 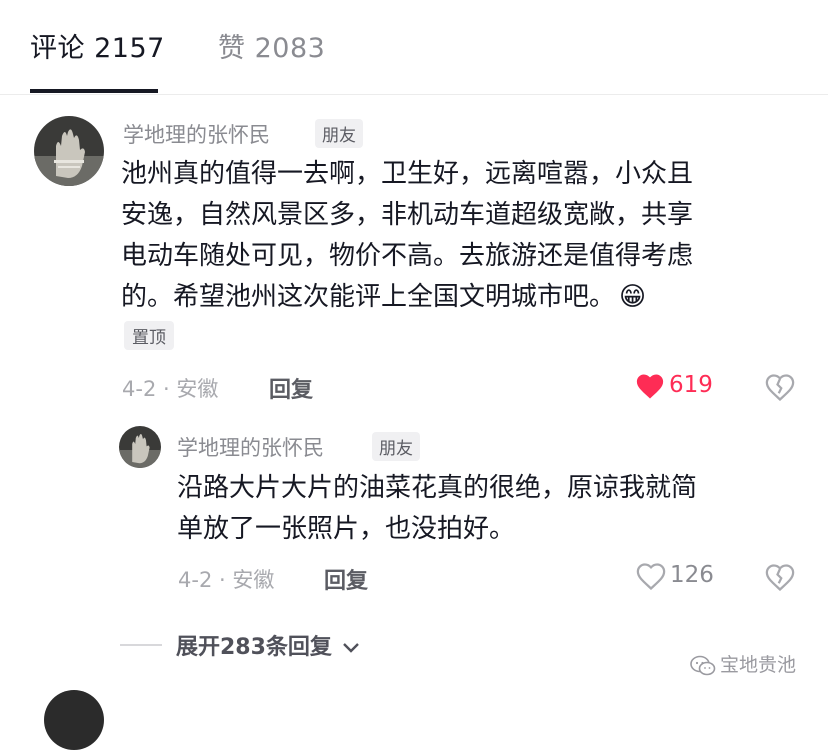 What do you see at coordinates (196, 134) in the screenshot?
I see `comment-username: 学地理的张怀民` at bounding box center [196, 134].